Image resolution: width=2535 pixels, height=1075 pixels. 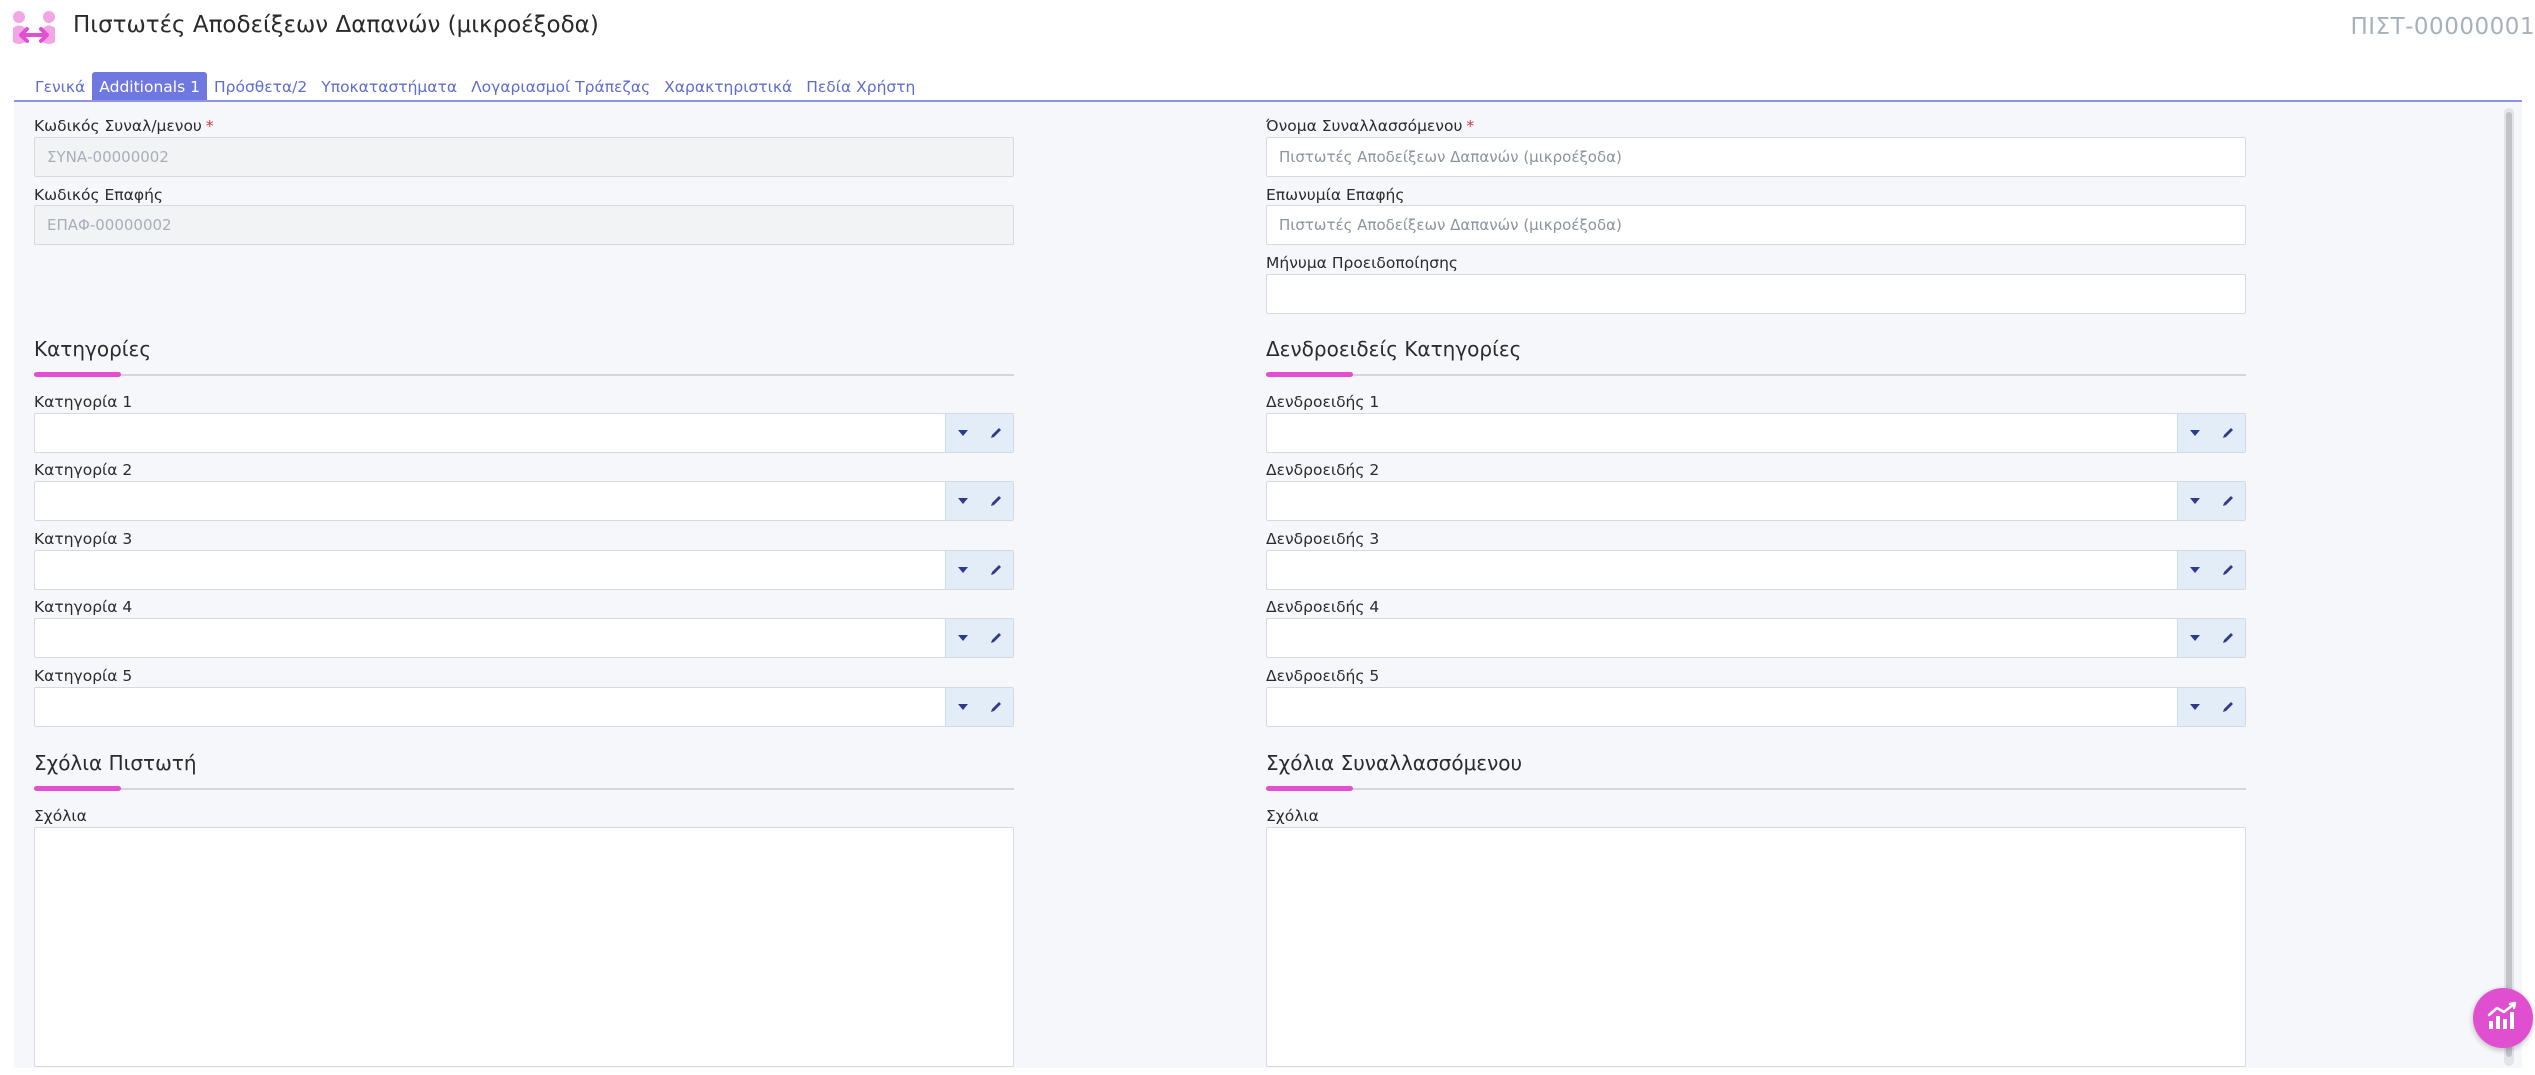 What do you see at coordinates (1756, 294) in the screenshot?
I see `warning-message-field` at bounding box center [1756, 294].